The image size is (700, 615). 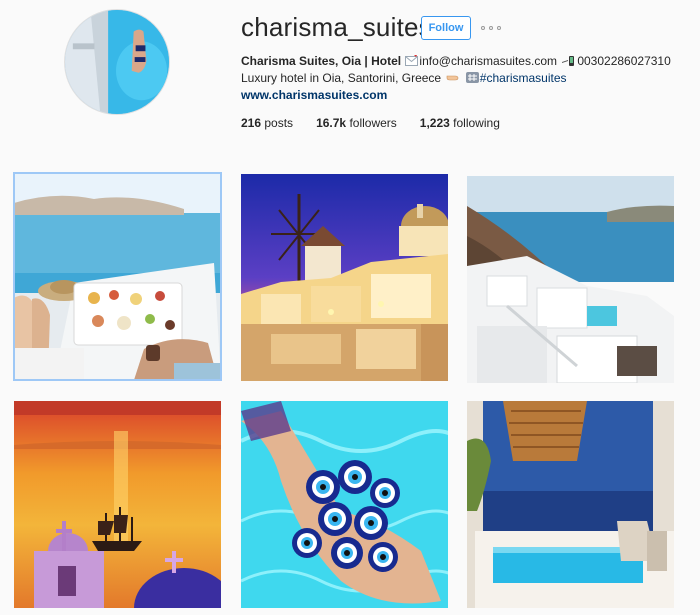 I want to click on stat-followers-value: 16.7k, so click(x=331, y=123).